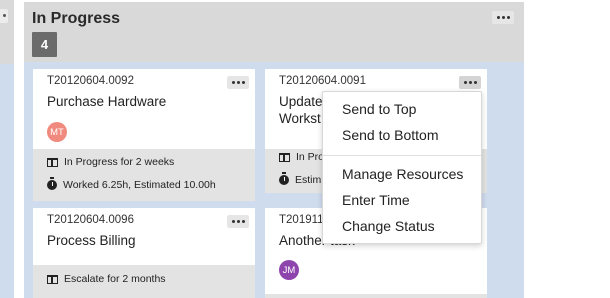 This screenshot has height=298, width=610. I want to click on column-more-button, so click(503, 17).